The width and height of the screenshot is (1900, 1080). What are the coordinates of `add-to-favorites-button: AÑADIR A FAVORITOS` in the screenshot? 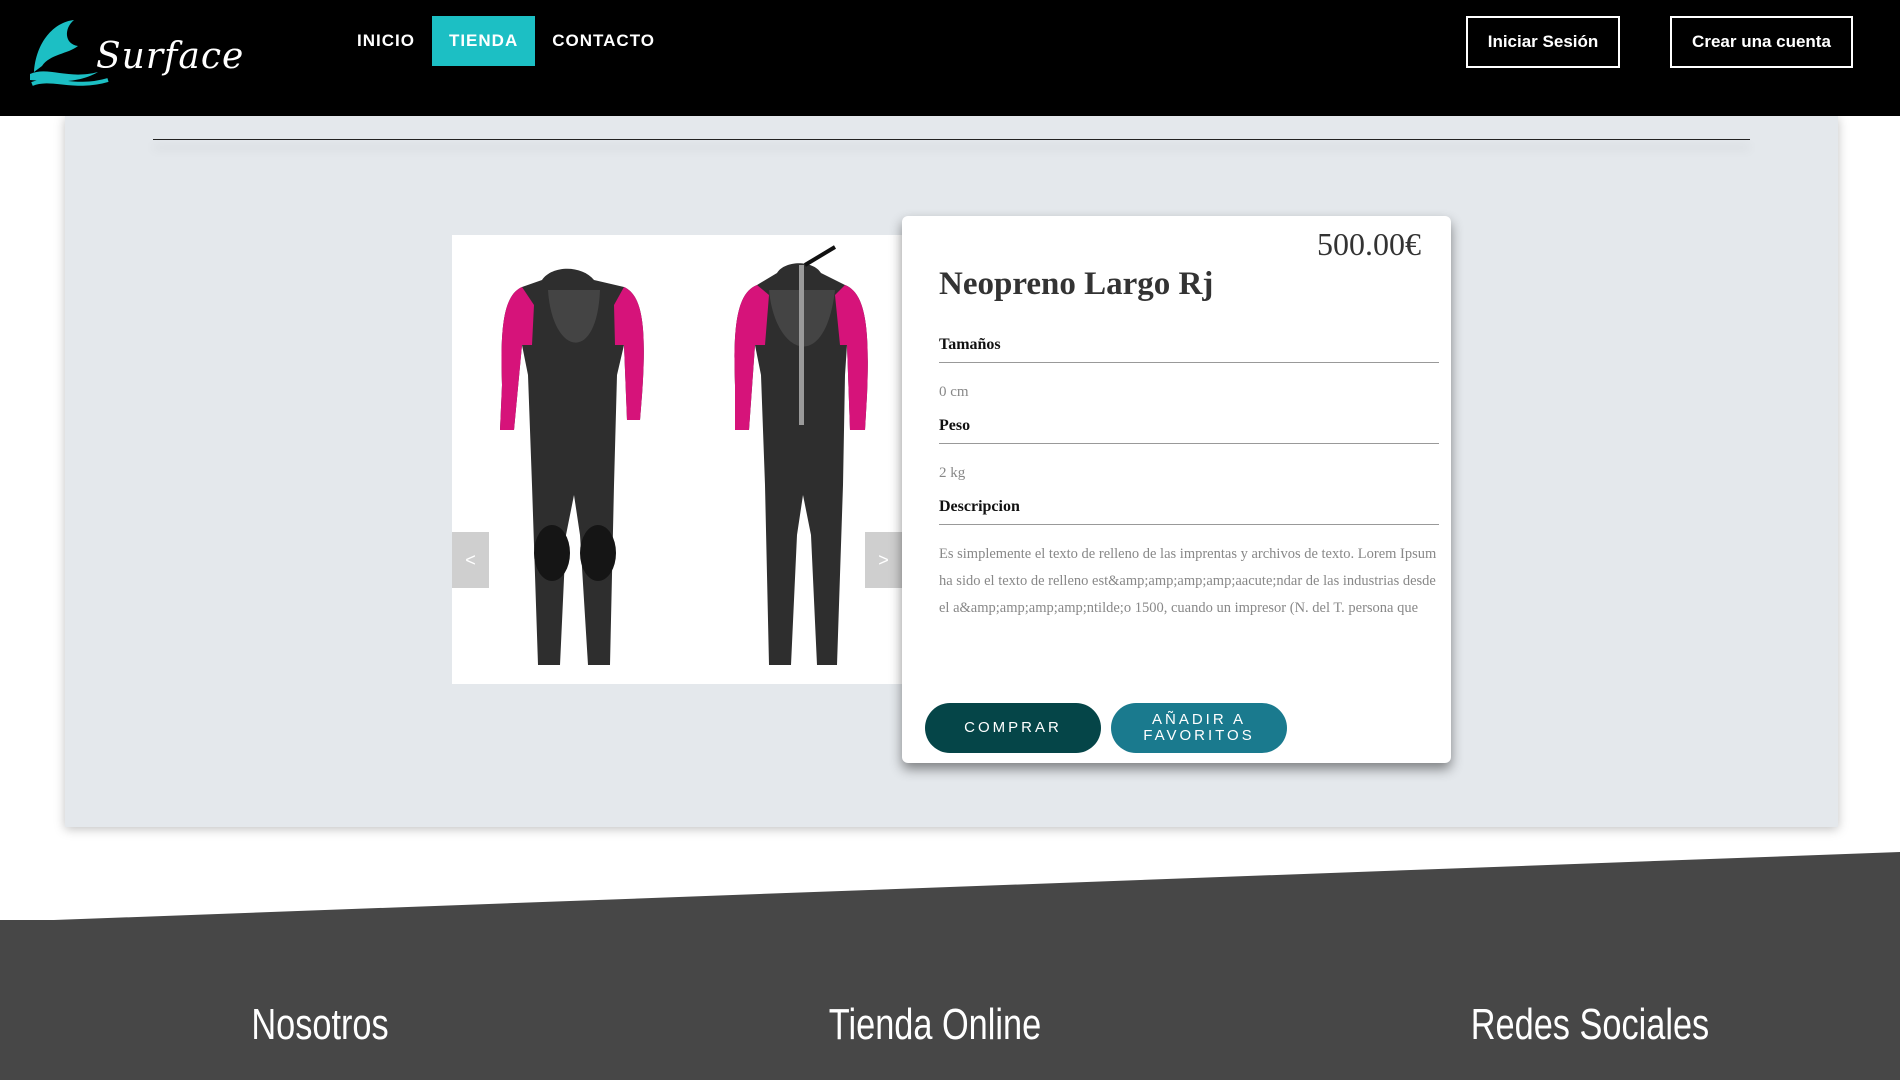 It's located at (1199, 728).